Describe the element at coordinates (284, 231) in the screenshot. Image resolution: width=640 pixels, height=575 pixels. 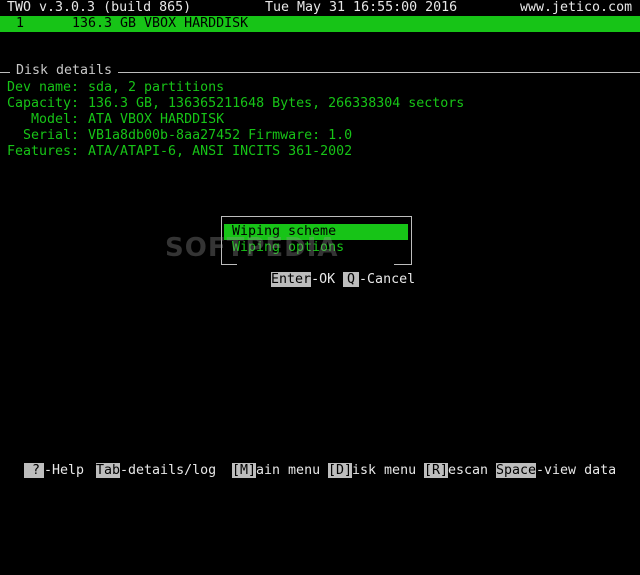
I see `menu-item-label: Wiping scheme` at that location.